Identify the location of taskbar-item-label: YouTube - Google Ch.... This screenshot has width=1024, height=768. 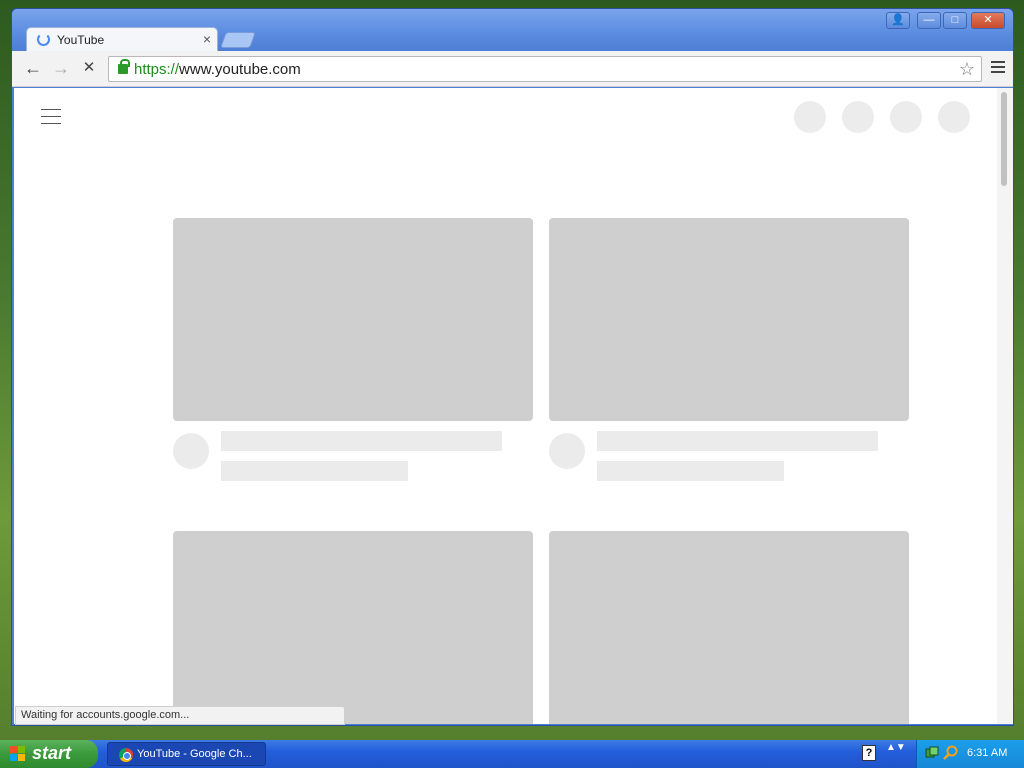
(194, 754).